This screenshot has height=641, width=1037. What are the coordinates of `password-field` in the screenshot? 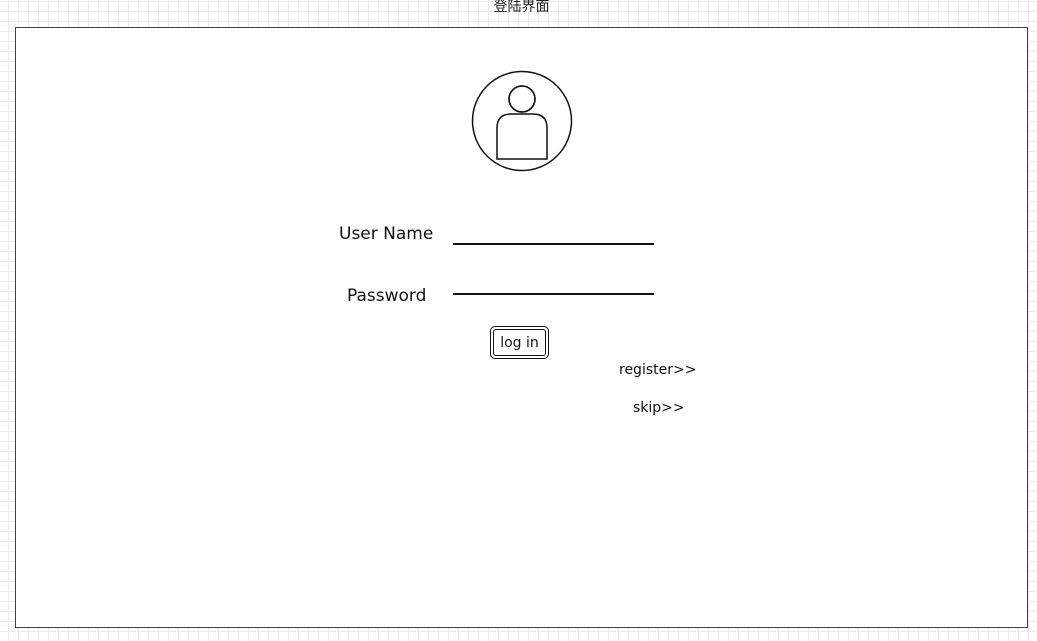 It's located at (553, 294).